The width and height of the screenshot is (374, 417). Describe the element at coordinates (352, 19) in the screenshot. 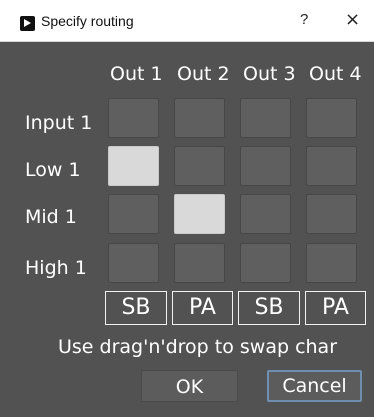

I see `close-icon: ×` at that location.